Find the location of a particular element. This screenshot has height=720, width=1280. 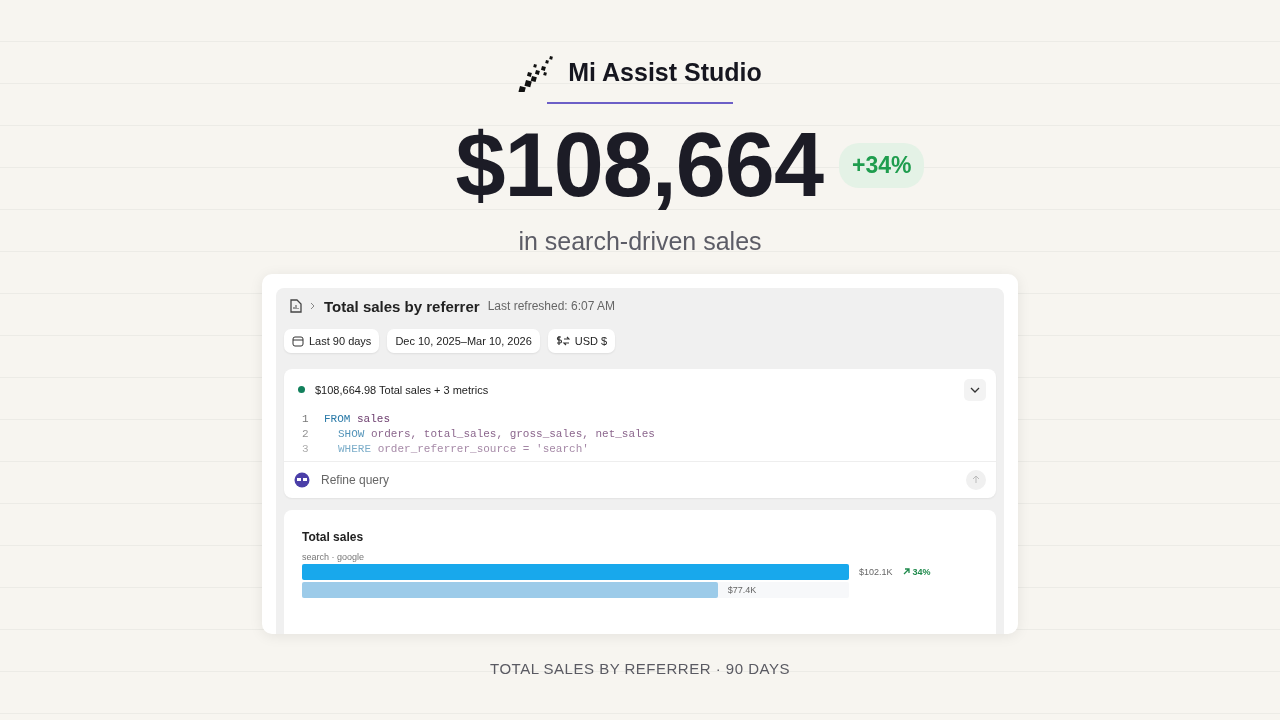

query-summary: $108,664.98 Total sales + 3 metrics is located at coordinates (402, 389).